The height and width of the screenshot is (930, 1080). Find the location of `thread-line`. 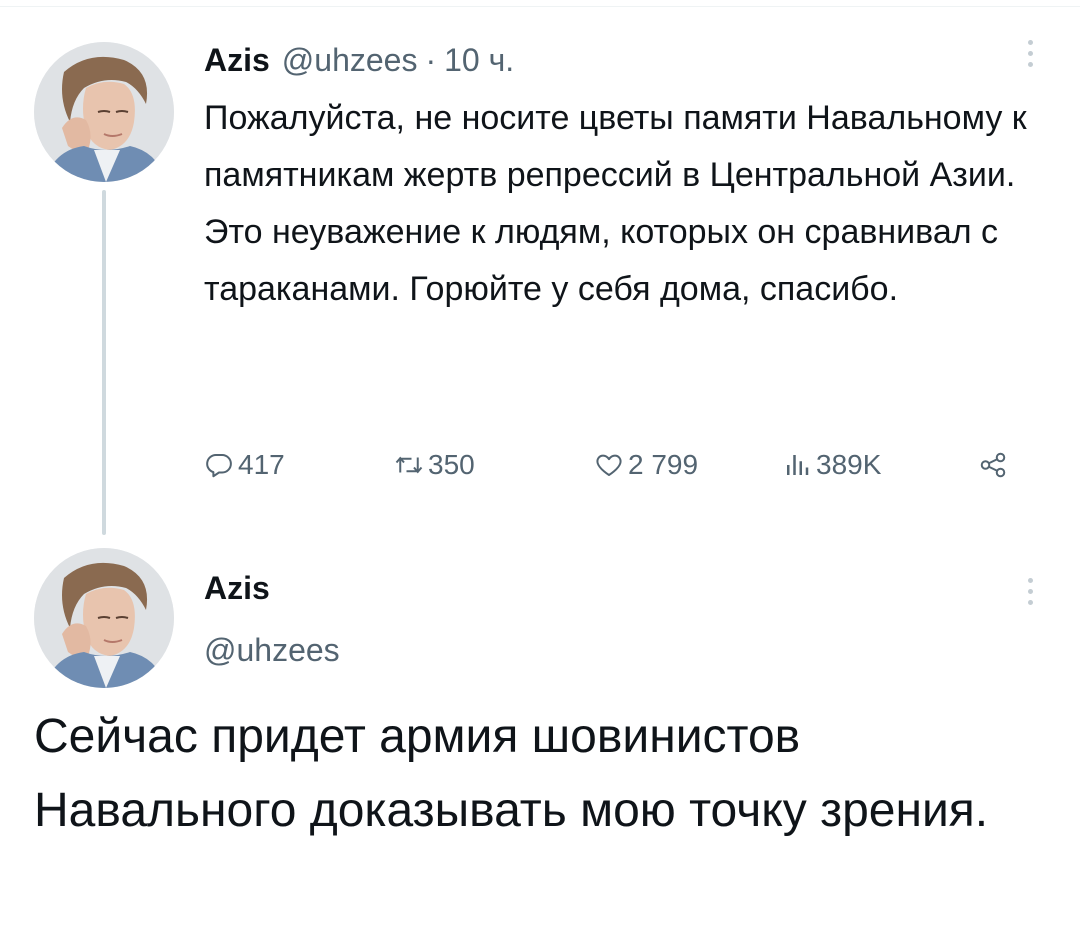

thread-line is located at coordinates (104, 362).